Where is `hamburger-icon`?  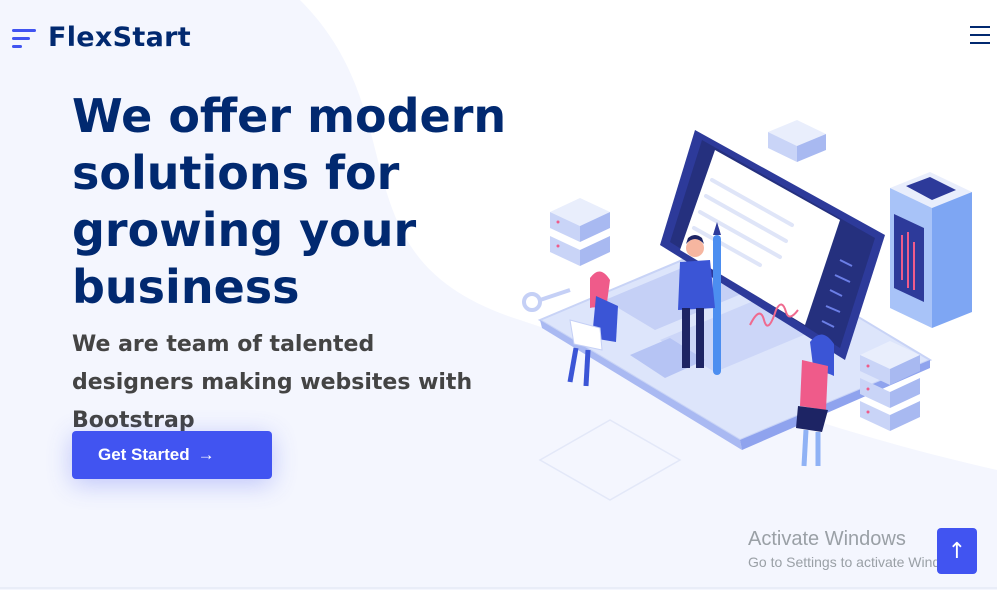
hamburger-icon is located at coordinates (980, 35).